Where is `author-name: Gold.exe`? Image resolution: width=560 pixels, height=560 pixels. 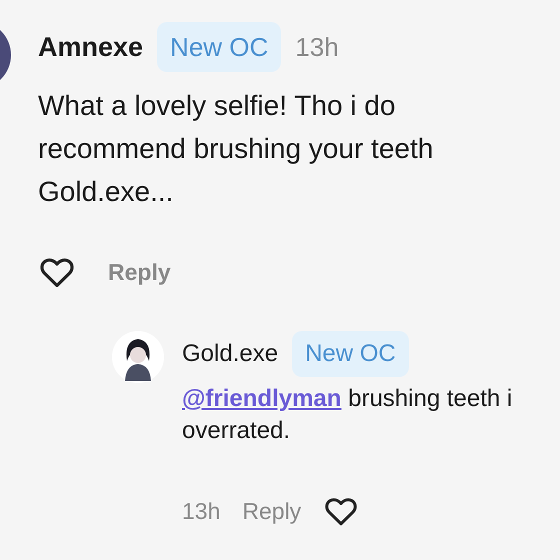
author-name: Gold.exe is located at coordinates (230, 354).